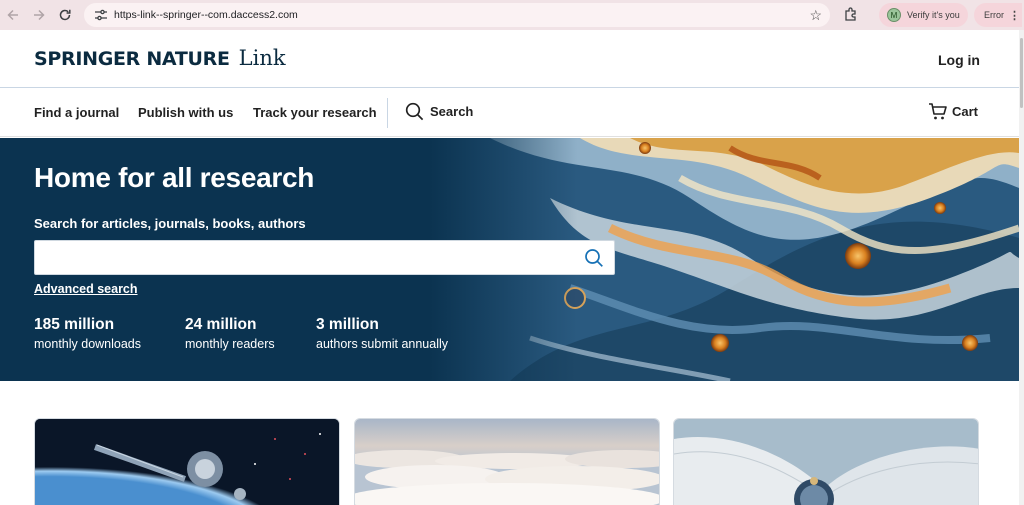 This screenshot has width=1024, height=505. Describe the element at coordinates (315, 112) in the screenshot. I see `nav-track-research: Track your research` at that location.